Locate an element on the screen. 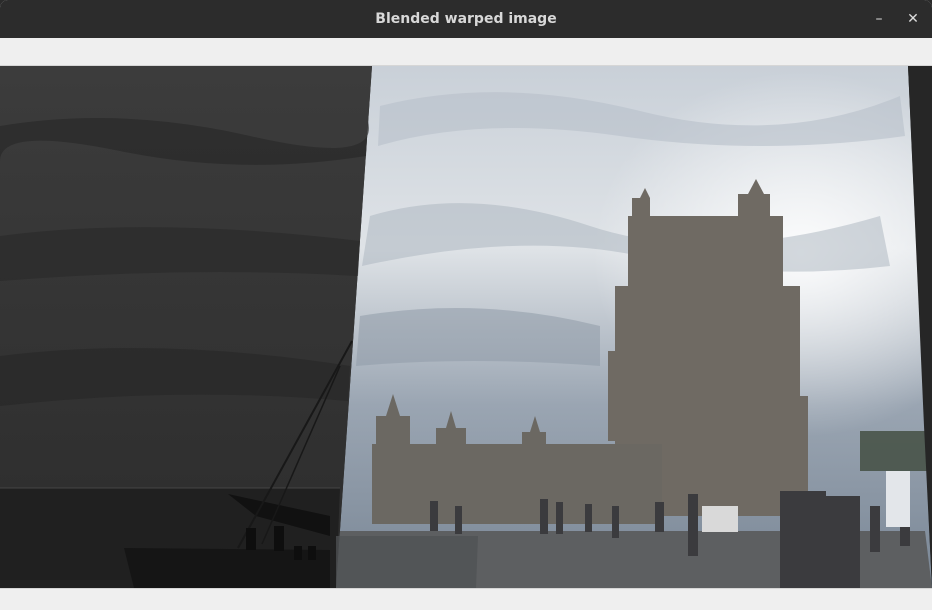 This screenshot has width=932, height=610. window-title: Blended warped image is located at coordinates (466, 19).